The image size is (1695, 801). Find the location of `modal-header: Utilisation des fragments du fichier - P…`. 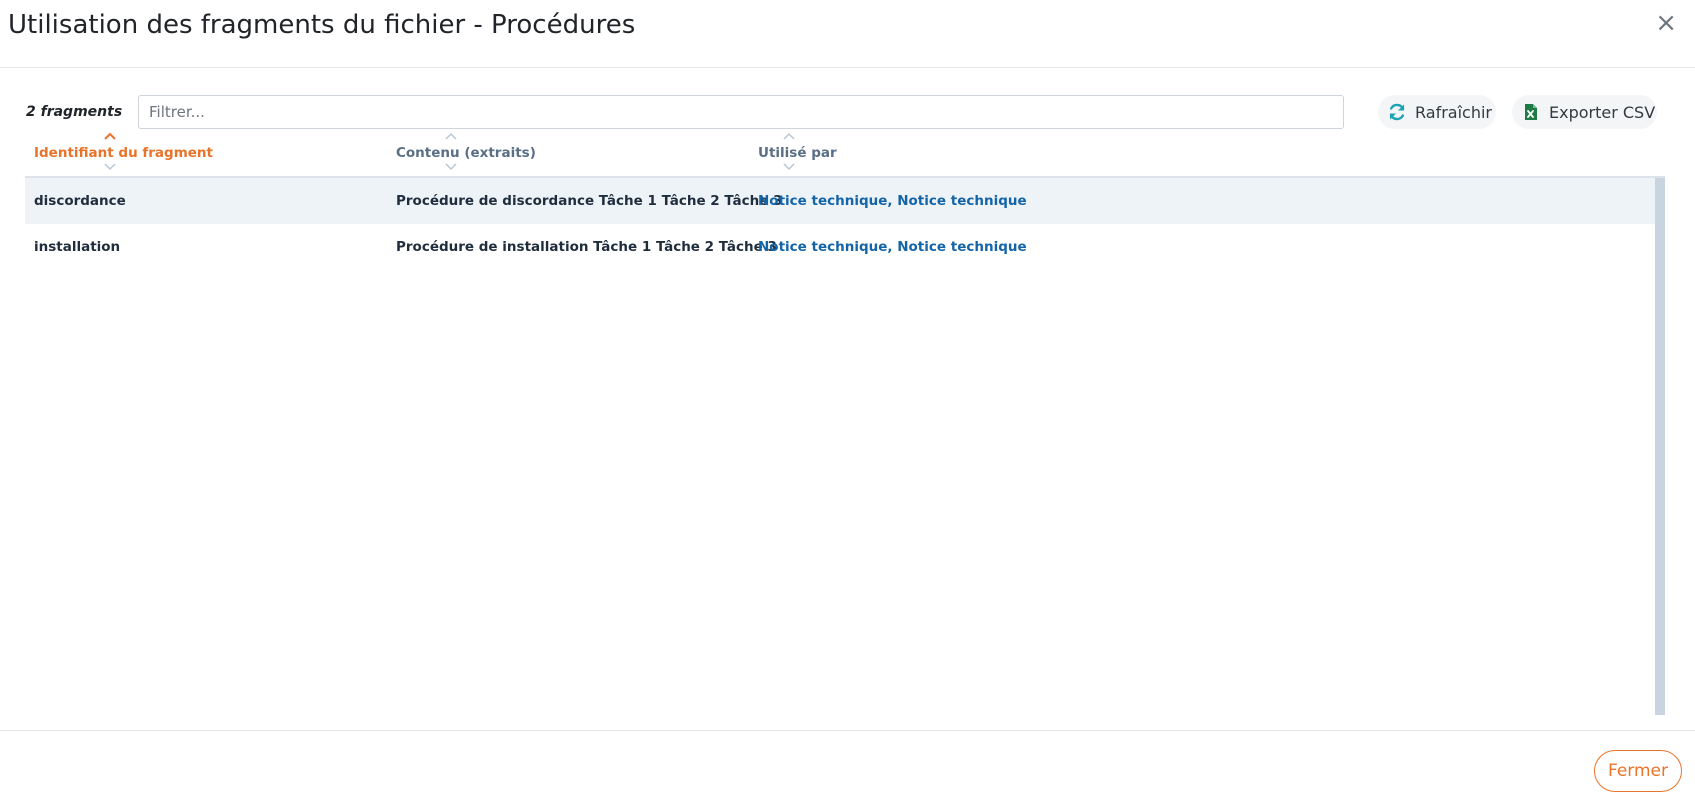

modal-header: Utilisation des fragments du fichier - P… is located at coordinates (847, 34).